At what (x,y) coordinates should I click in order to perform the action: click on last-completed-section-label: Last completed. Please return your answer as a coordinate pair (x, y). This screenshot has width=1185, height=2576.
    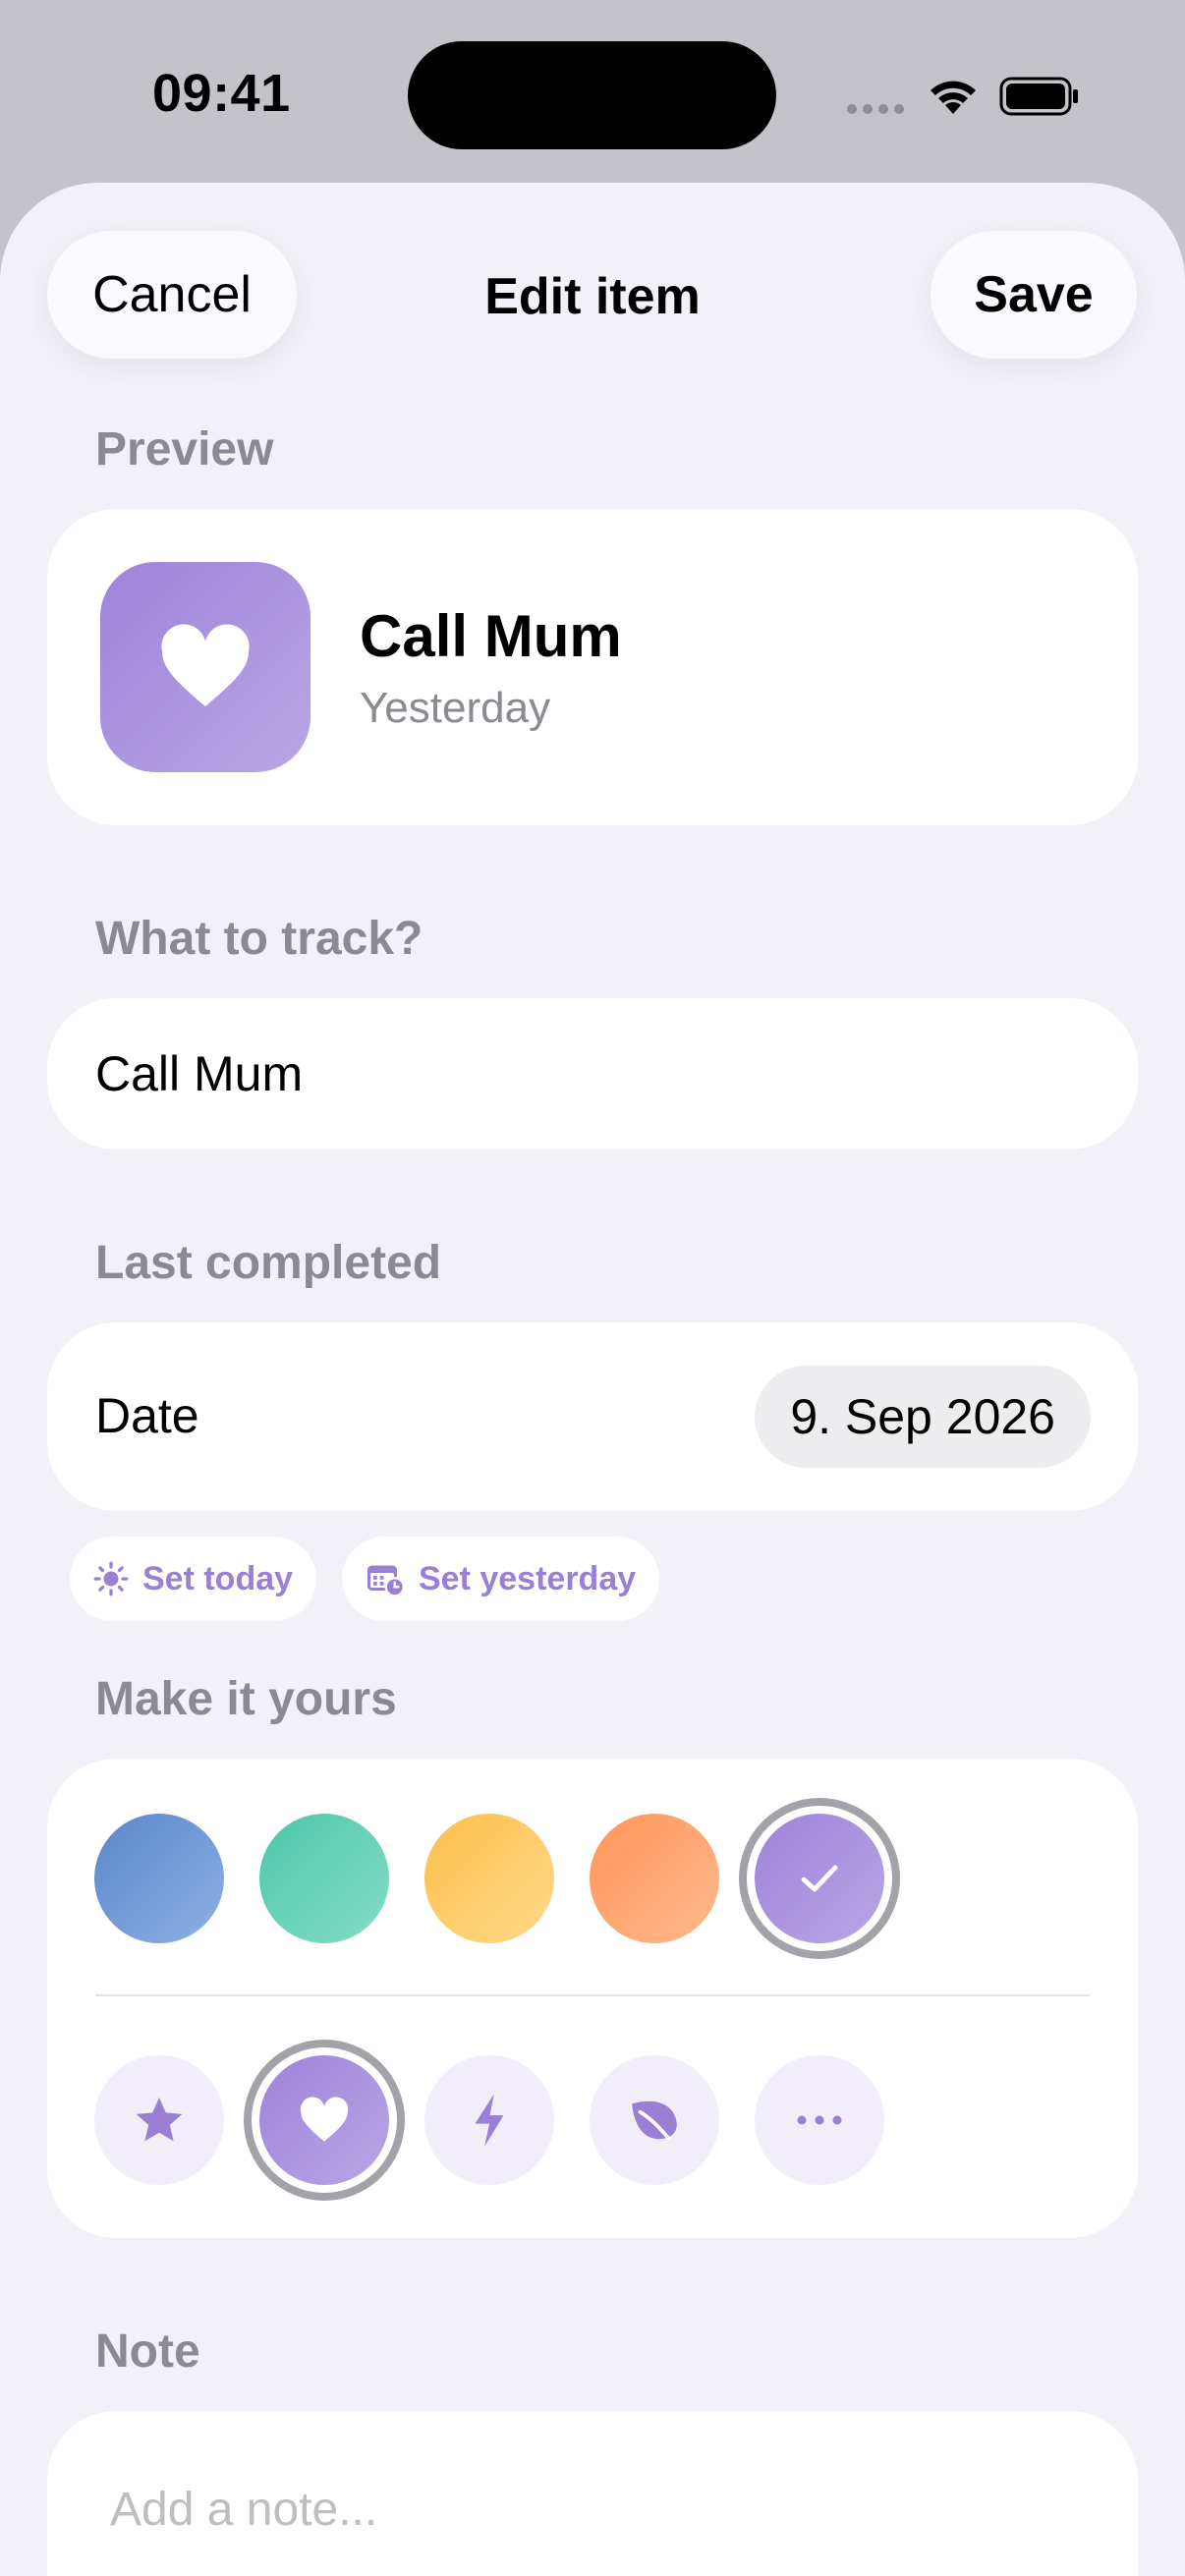
    Looking at the image, I should click on (268, 1263).